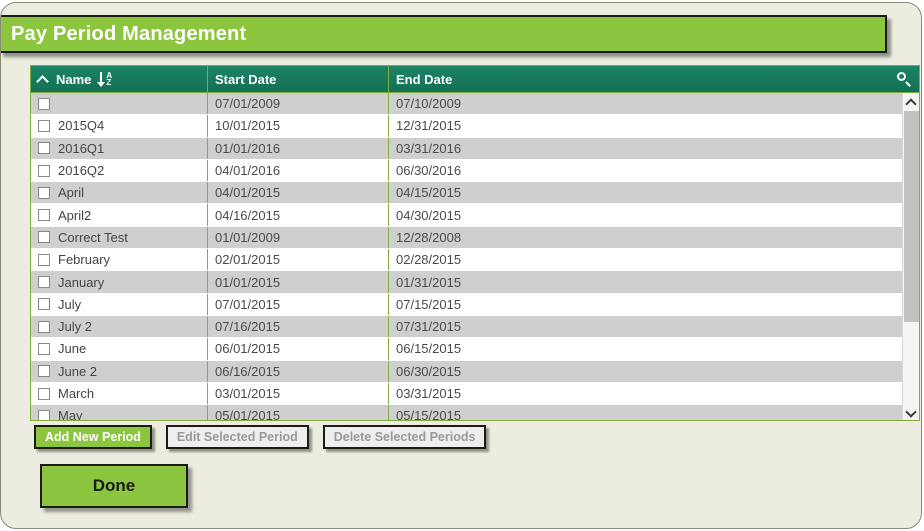 The width and height of the screenshot is (924, 531). What do you see at coordinates (71, 193) in the screenshot?
I see `cell-name-label: April` at bounding box center [71, 193].